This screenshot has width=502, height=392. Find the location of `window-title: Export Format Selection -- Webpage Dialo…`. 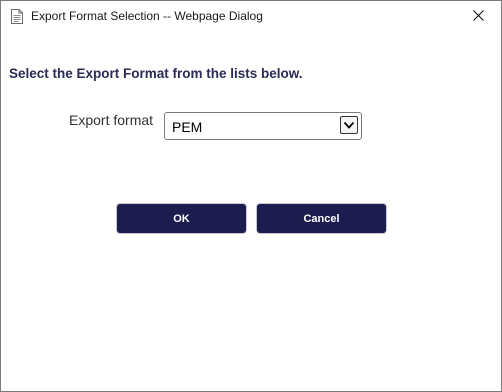

window-title: Export Format Selection -- Webpage Dialo… is located at coordinates (147, 16).